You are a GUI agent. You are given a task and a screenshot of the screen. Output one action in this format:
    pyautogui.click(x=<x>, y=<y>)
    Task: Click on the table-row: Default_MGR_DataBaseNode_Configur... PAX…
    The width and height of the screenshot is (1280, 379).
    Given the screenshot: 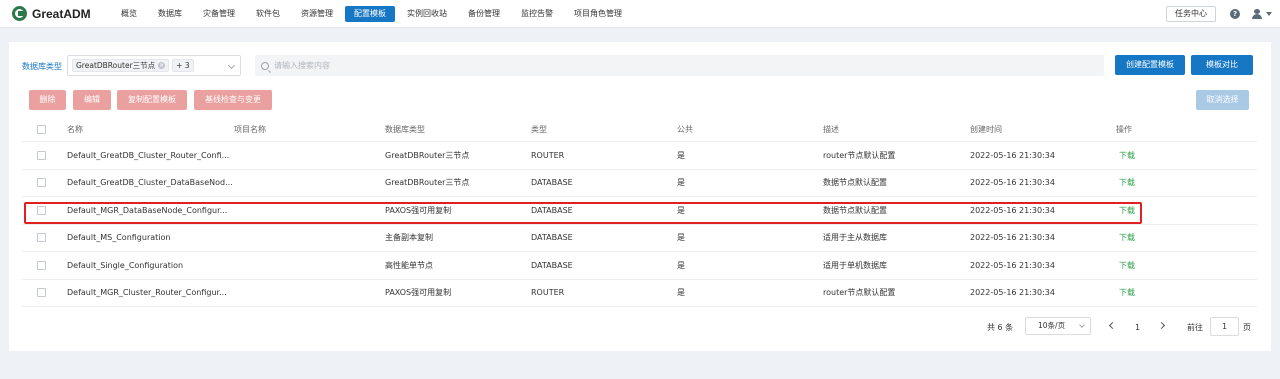 What is the action you would take?
    pyautogui.click(x=639, y=211)
    